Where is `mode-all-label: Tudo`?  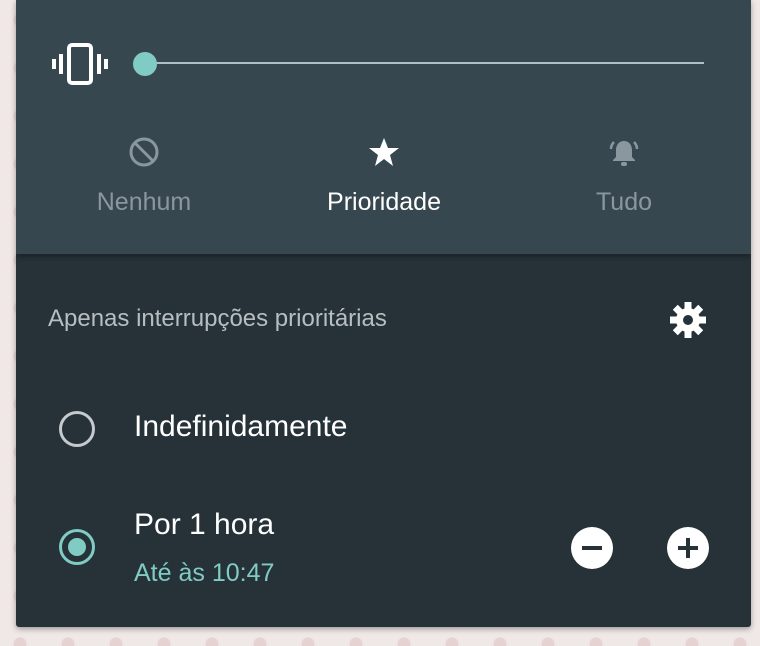 mode-all-label: Tudo is located at coordinates (624, 202).